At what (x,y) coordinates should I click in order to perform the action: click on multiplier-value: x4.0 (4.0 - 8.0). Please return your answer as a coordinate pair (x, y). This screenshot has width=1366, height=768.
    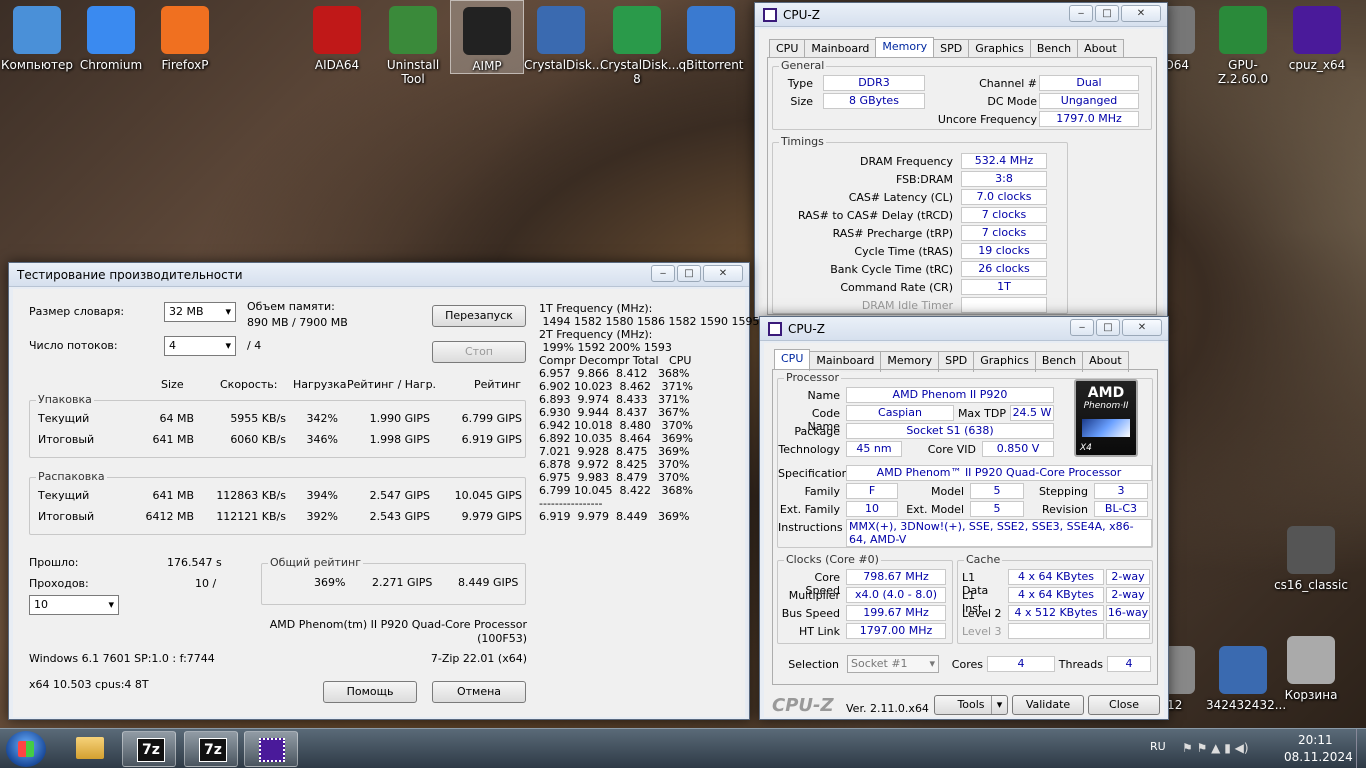
    Looking at the image, I should click on (896, 595).